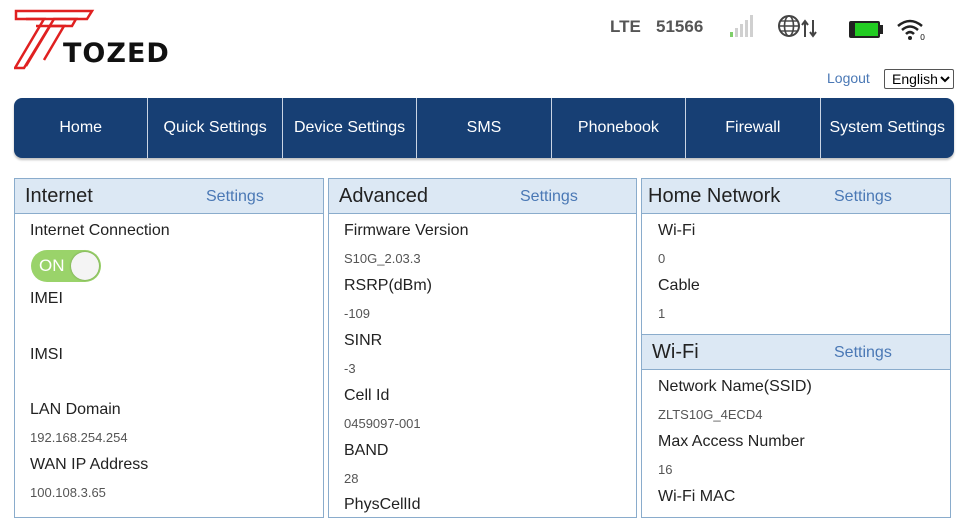 The image size is (973, 518). I want to click on cellid-value: 0459097-001, so click(382, 423).